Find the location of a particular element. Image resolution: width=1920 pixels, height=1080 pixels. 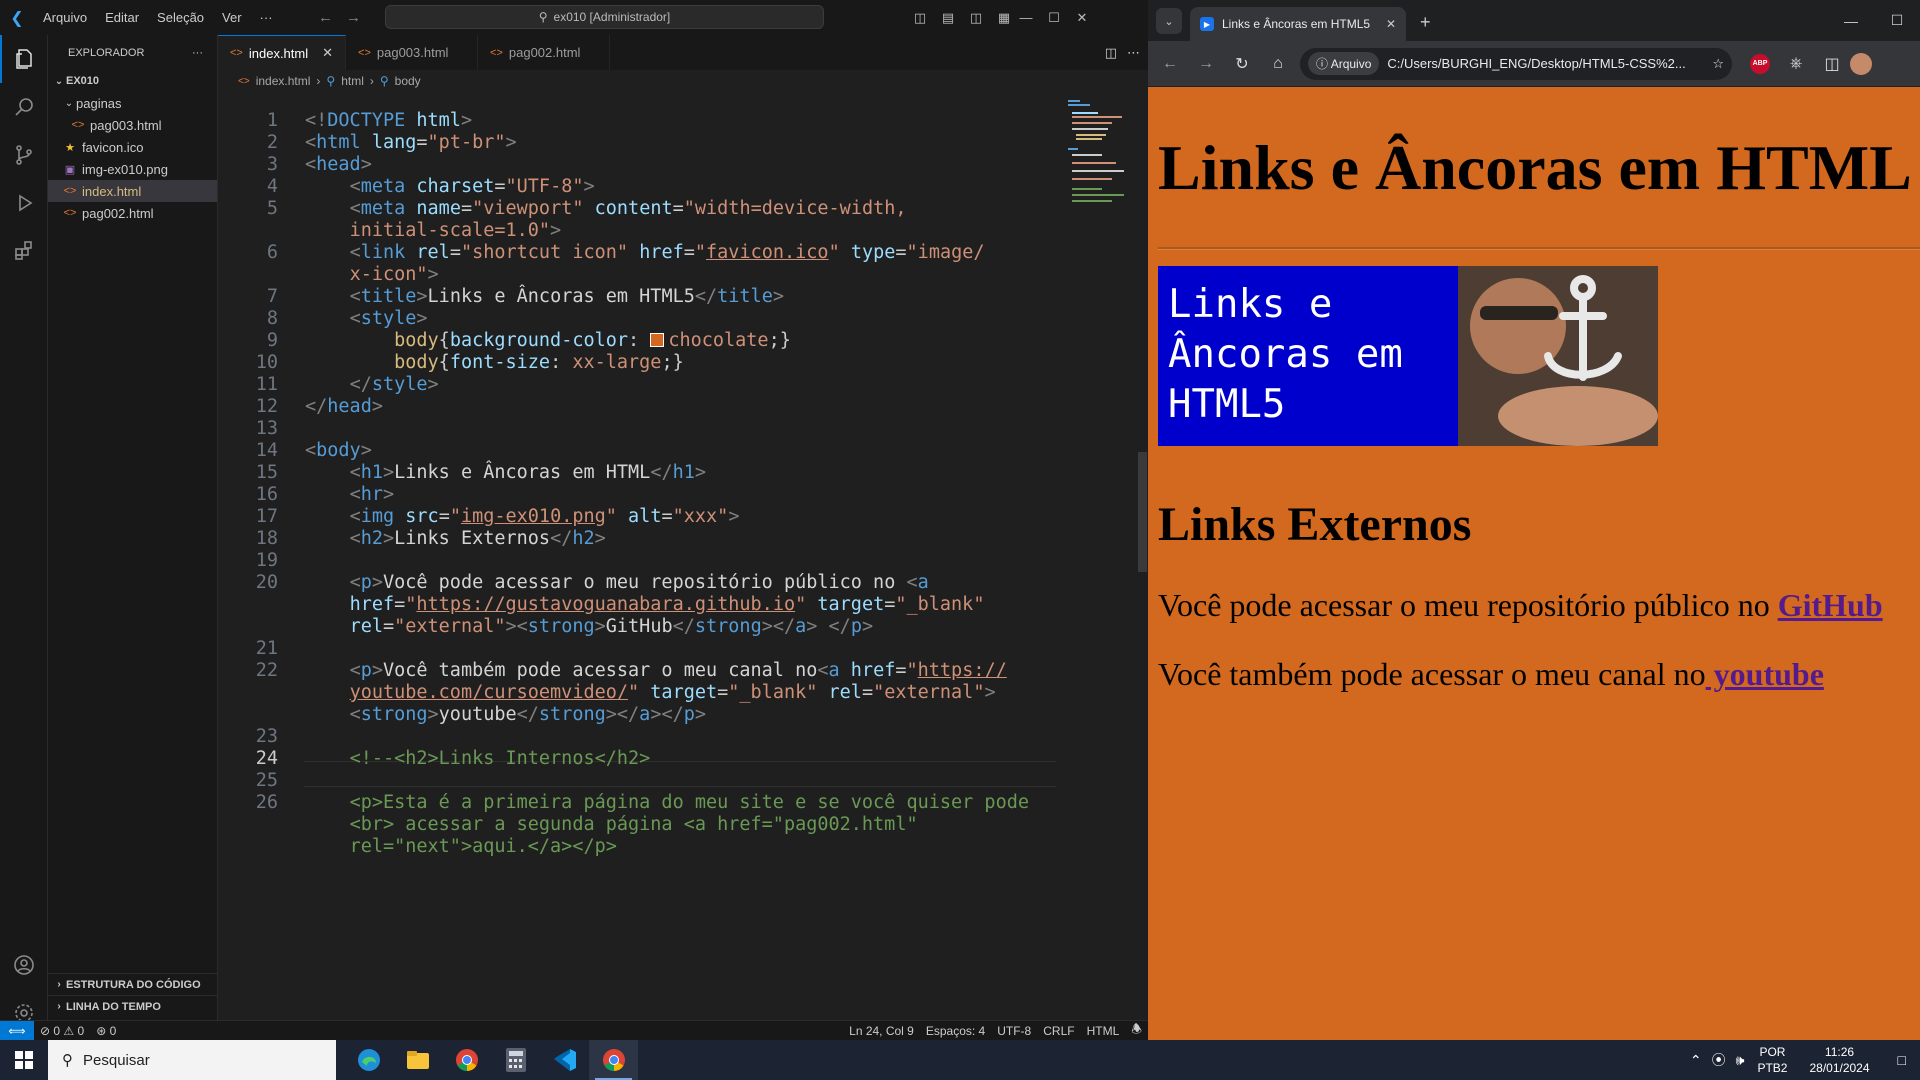

line-number: 2 is located at coordinates (272, 142).